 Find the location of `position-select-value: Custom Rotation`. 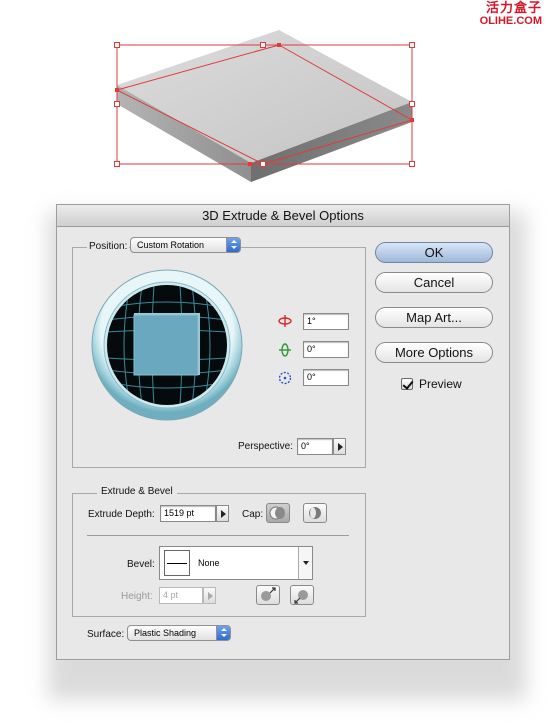

position-select-value: Custom Rotation is located at coordinates (171, 245).